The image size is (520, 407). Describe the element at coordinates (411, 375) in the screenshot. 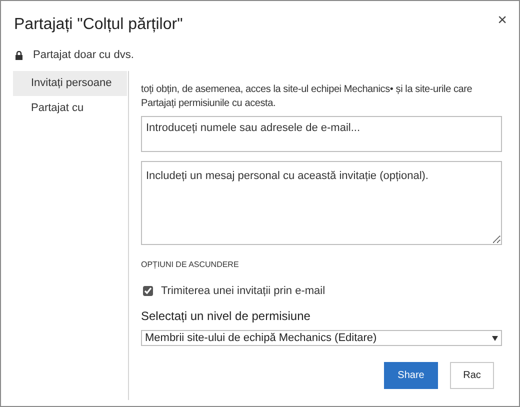

I see `share-button: Share` at that location.